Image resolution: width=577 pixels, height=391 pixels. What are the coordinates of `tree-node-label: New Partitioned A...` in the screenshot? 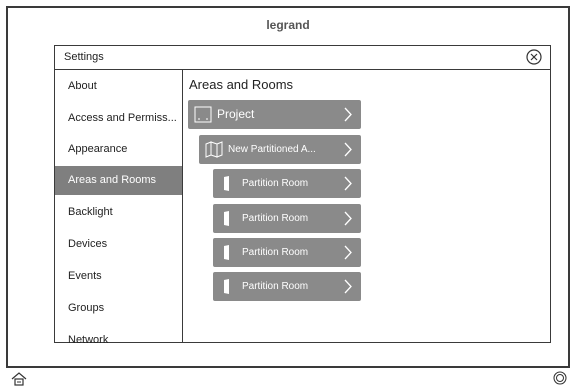 It's located at (272, 149).